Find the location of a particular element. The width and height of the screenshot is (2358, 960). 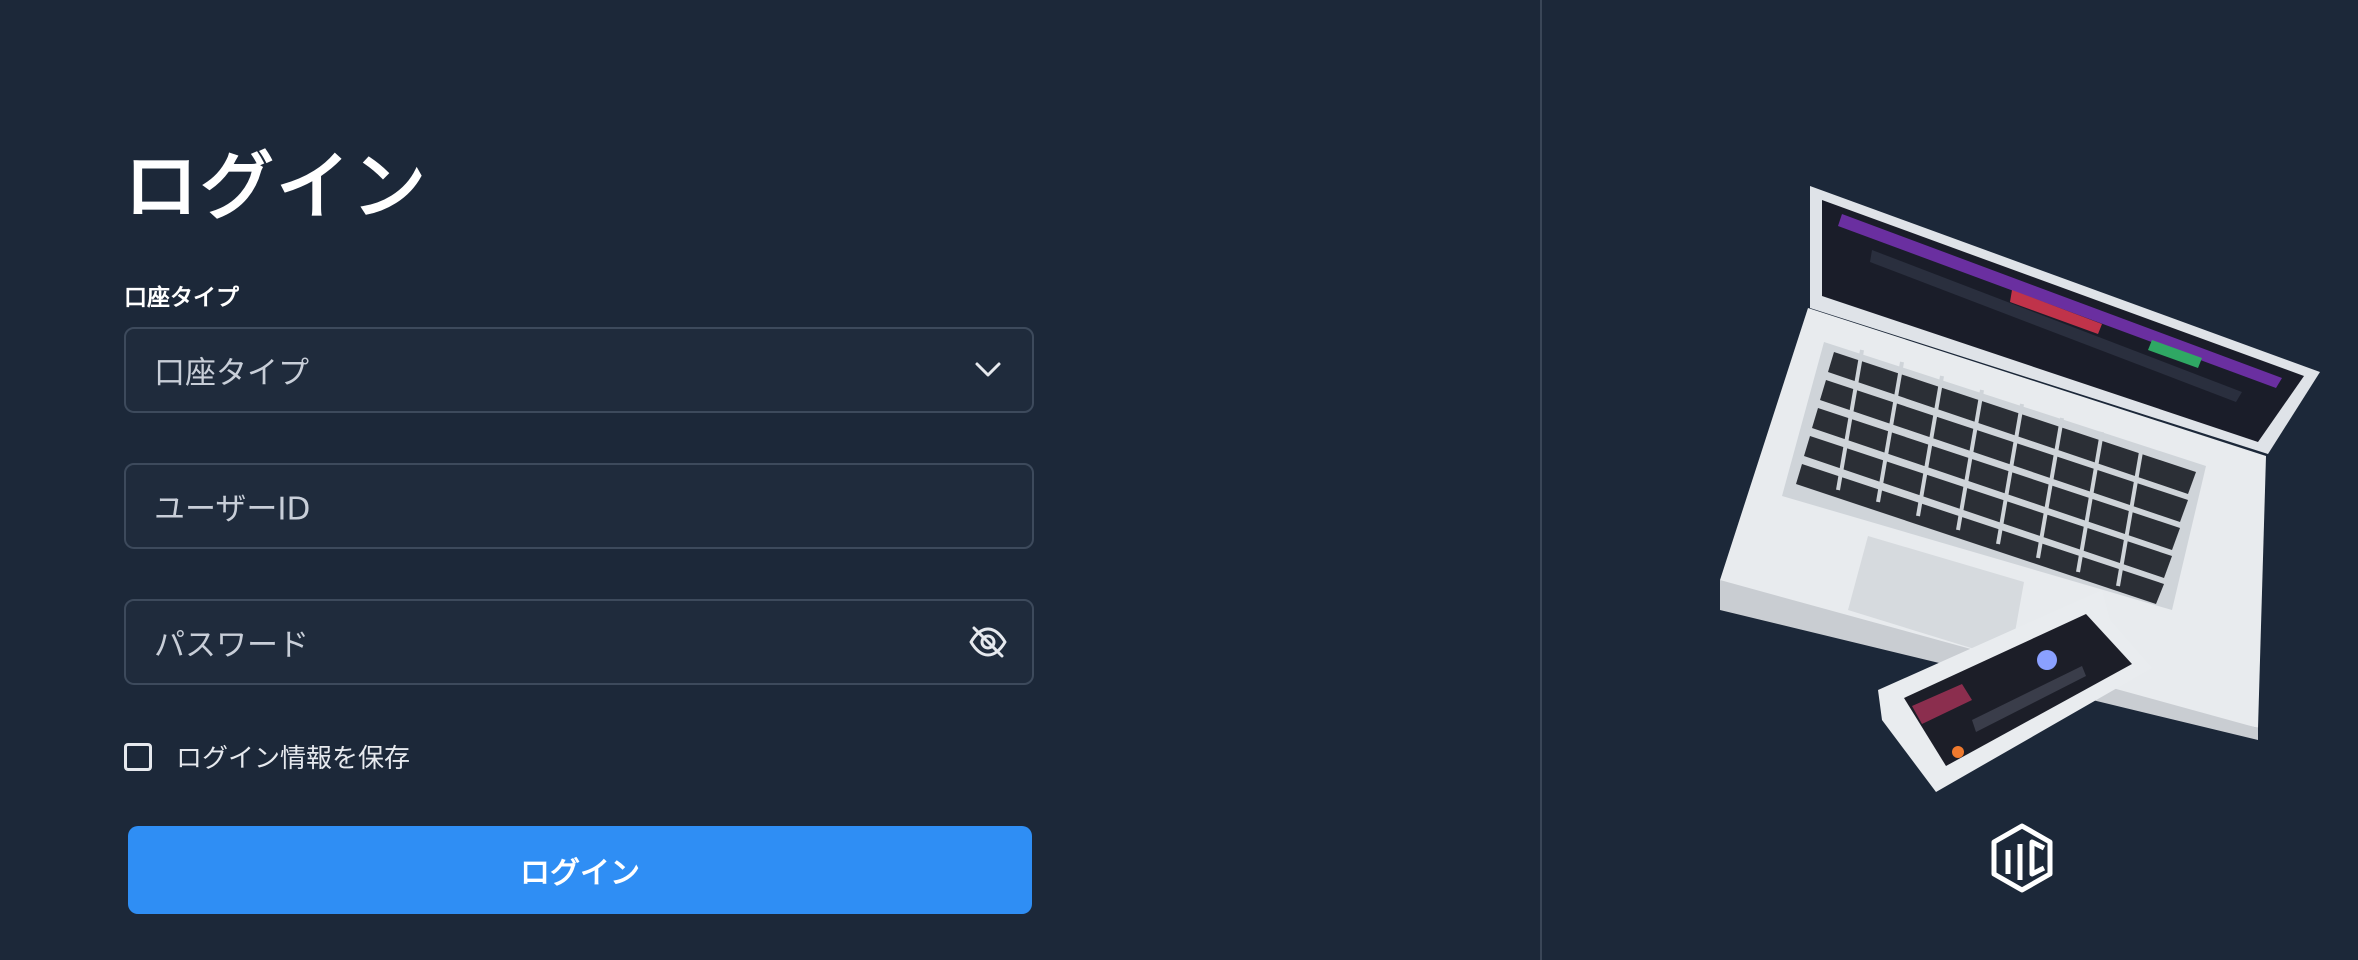

user-id-placeholder: ユーザーID is located at coordinates (232, 509).